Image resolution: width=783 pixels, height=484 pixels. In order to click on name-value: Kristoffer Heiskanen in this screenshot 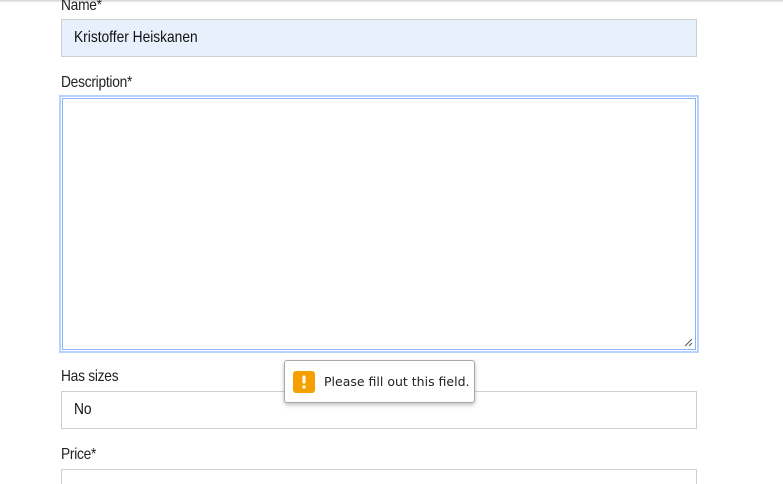, I will do `click(136, 37)`.